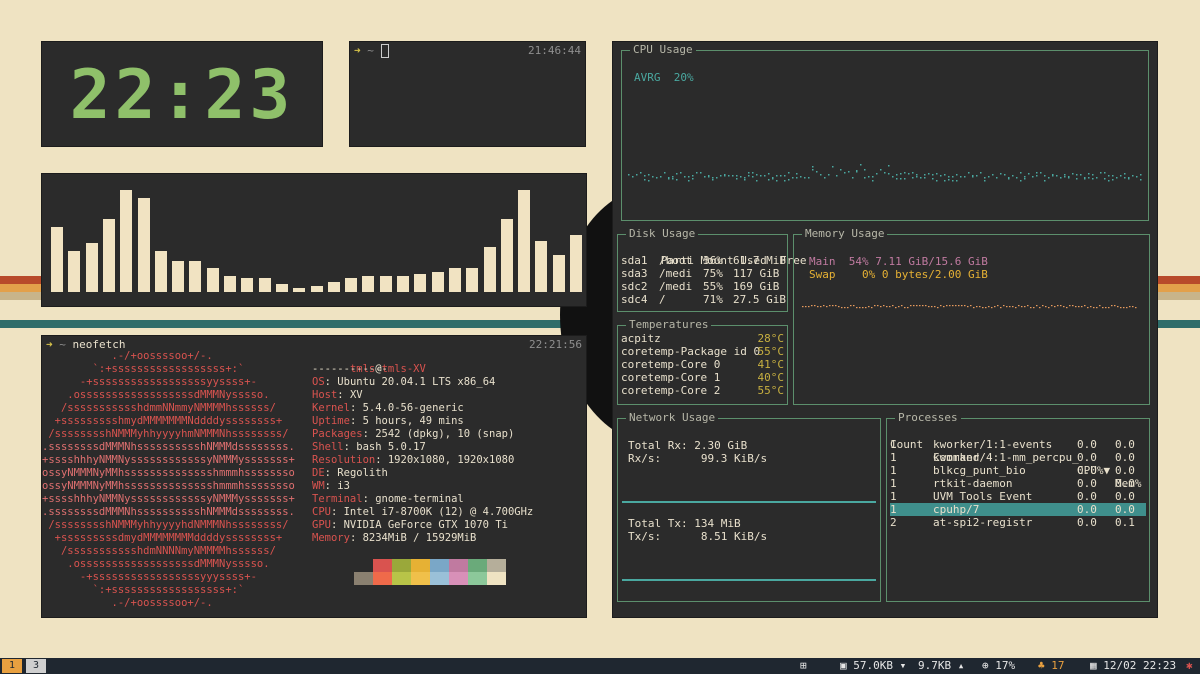 Image resolution: width=1200 pixels, height=674 pixels. I want to click on process-row: 1 blkcg_punt_bio 0.0 0.0, so click(1018, 470).